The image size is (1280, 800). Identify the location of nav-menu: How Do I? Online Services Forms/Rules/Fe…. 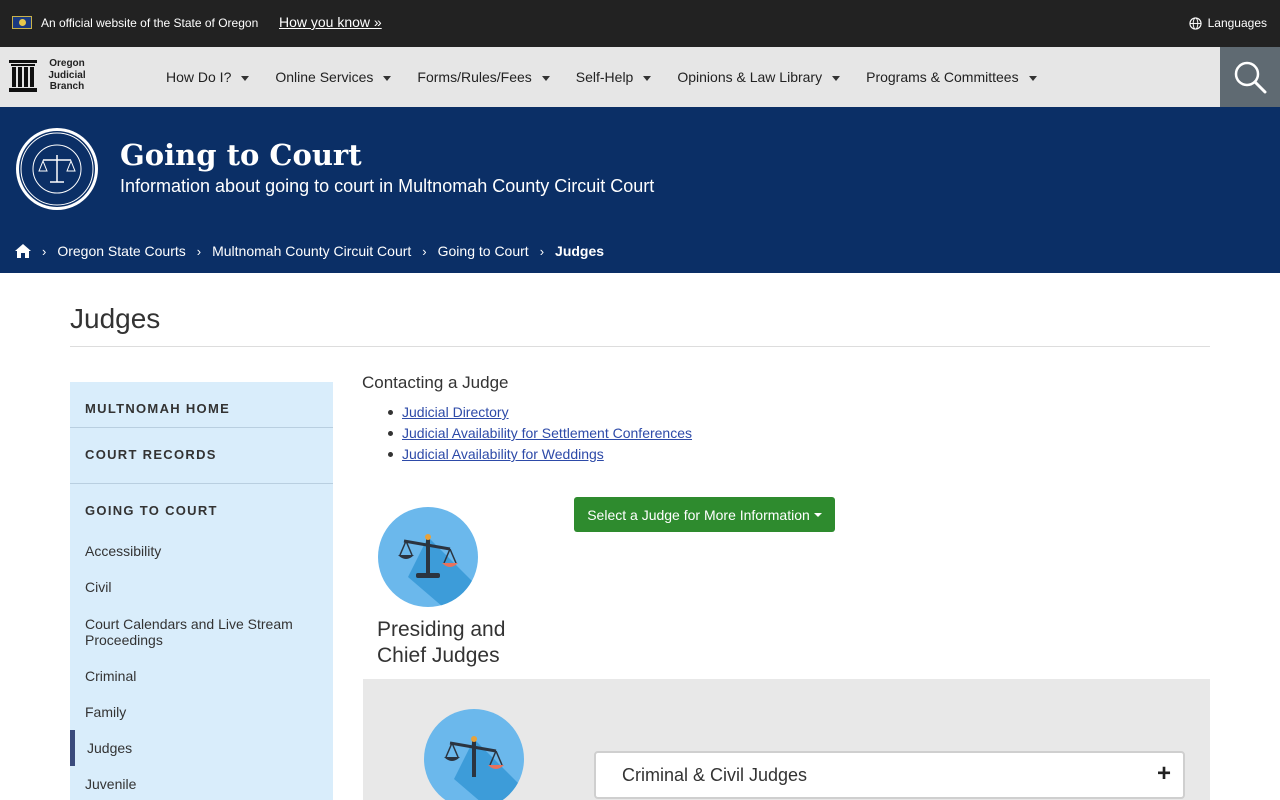
(614, 77).